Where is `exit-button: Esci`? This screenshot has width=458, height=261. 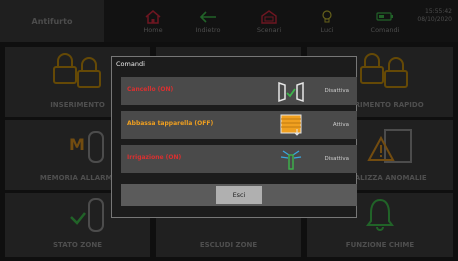 exit-button: Esci is located at coordinates (239, 195).